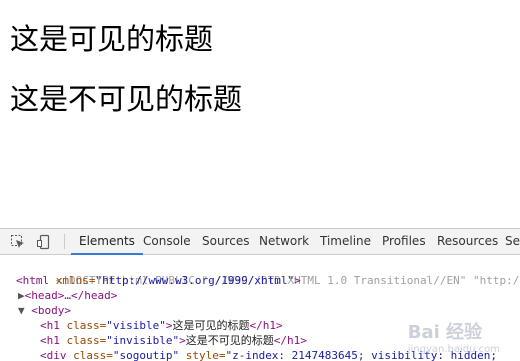 The height and width of the screenshot is (361, 520). I want to click on inspect-element-icon, so click(18, 242).